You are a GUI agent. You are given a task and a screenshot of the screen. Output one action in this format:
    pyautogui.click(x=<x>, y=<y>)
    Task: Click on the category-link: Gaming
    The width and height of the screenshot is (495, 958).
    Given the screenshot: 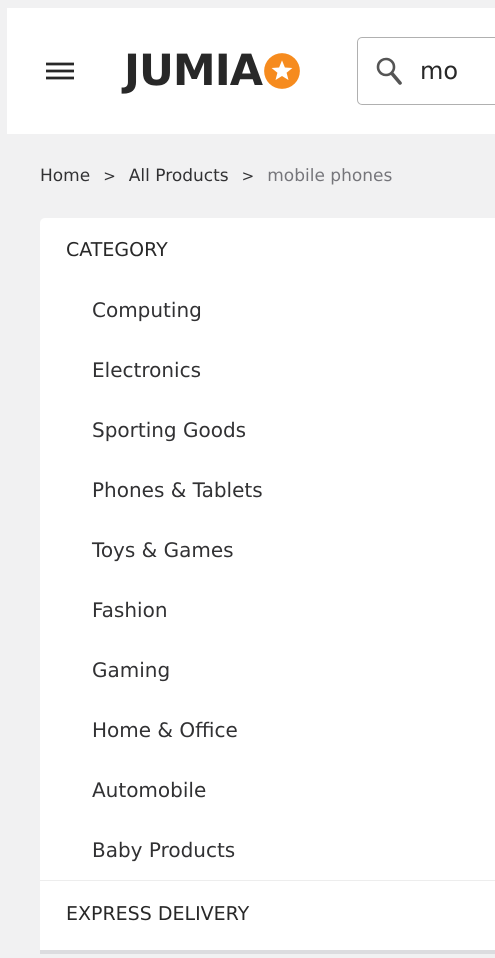 What is the action you would take?
    pyautogui.click(x=267, y=670)
    